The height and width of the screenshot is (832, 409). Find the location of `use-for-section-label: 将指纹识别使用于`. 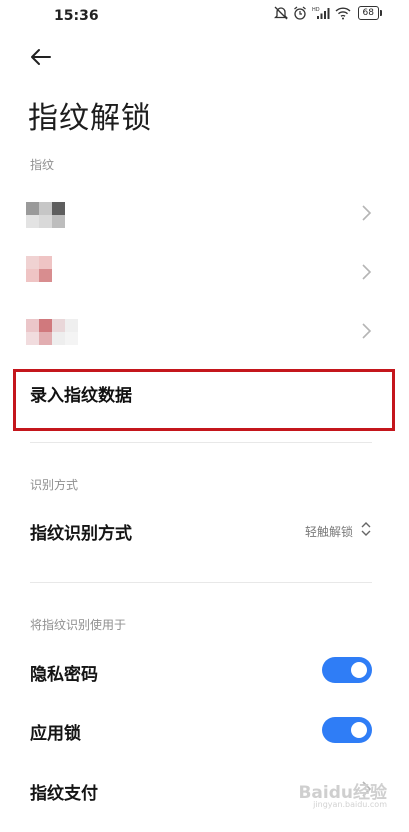

use-for-section-label: 将指纹识别使用于 is located at coordinates (78, 625).